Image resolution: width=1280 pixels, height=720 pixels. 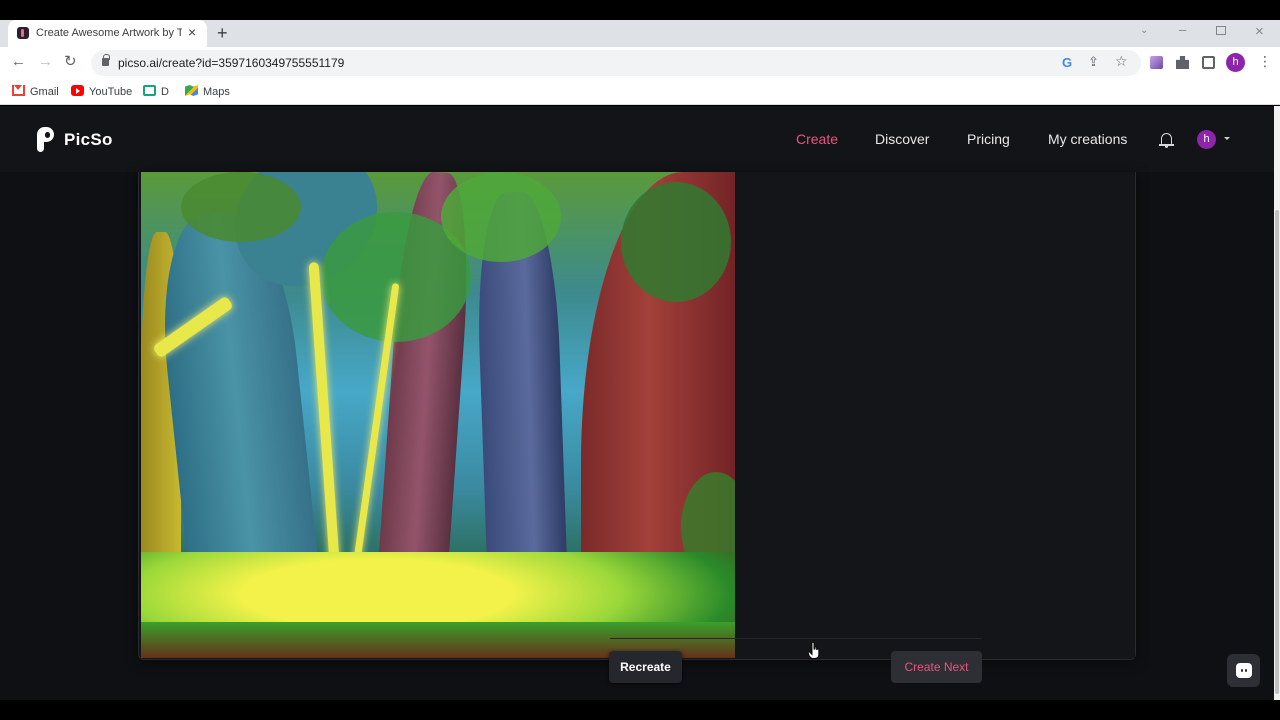 What do you see at coordinates (1206, 139) in the screenshot?
I see `user-avatar: h` at bounding box center [1206, 139].